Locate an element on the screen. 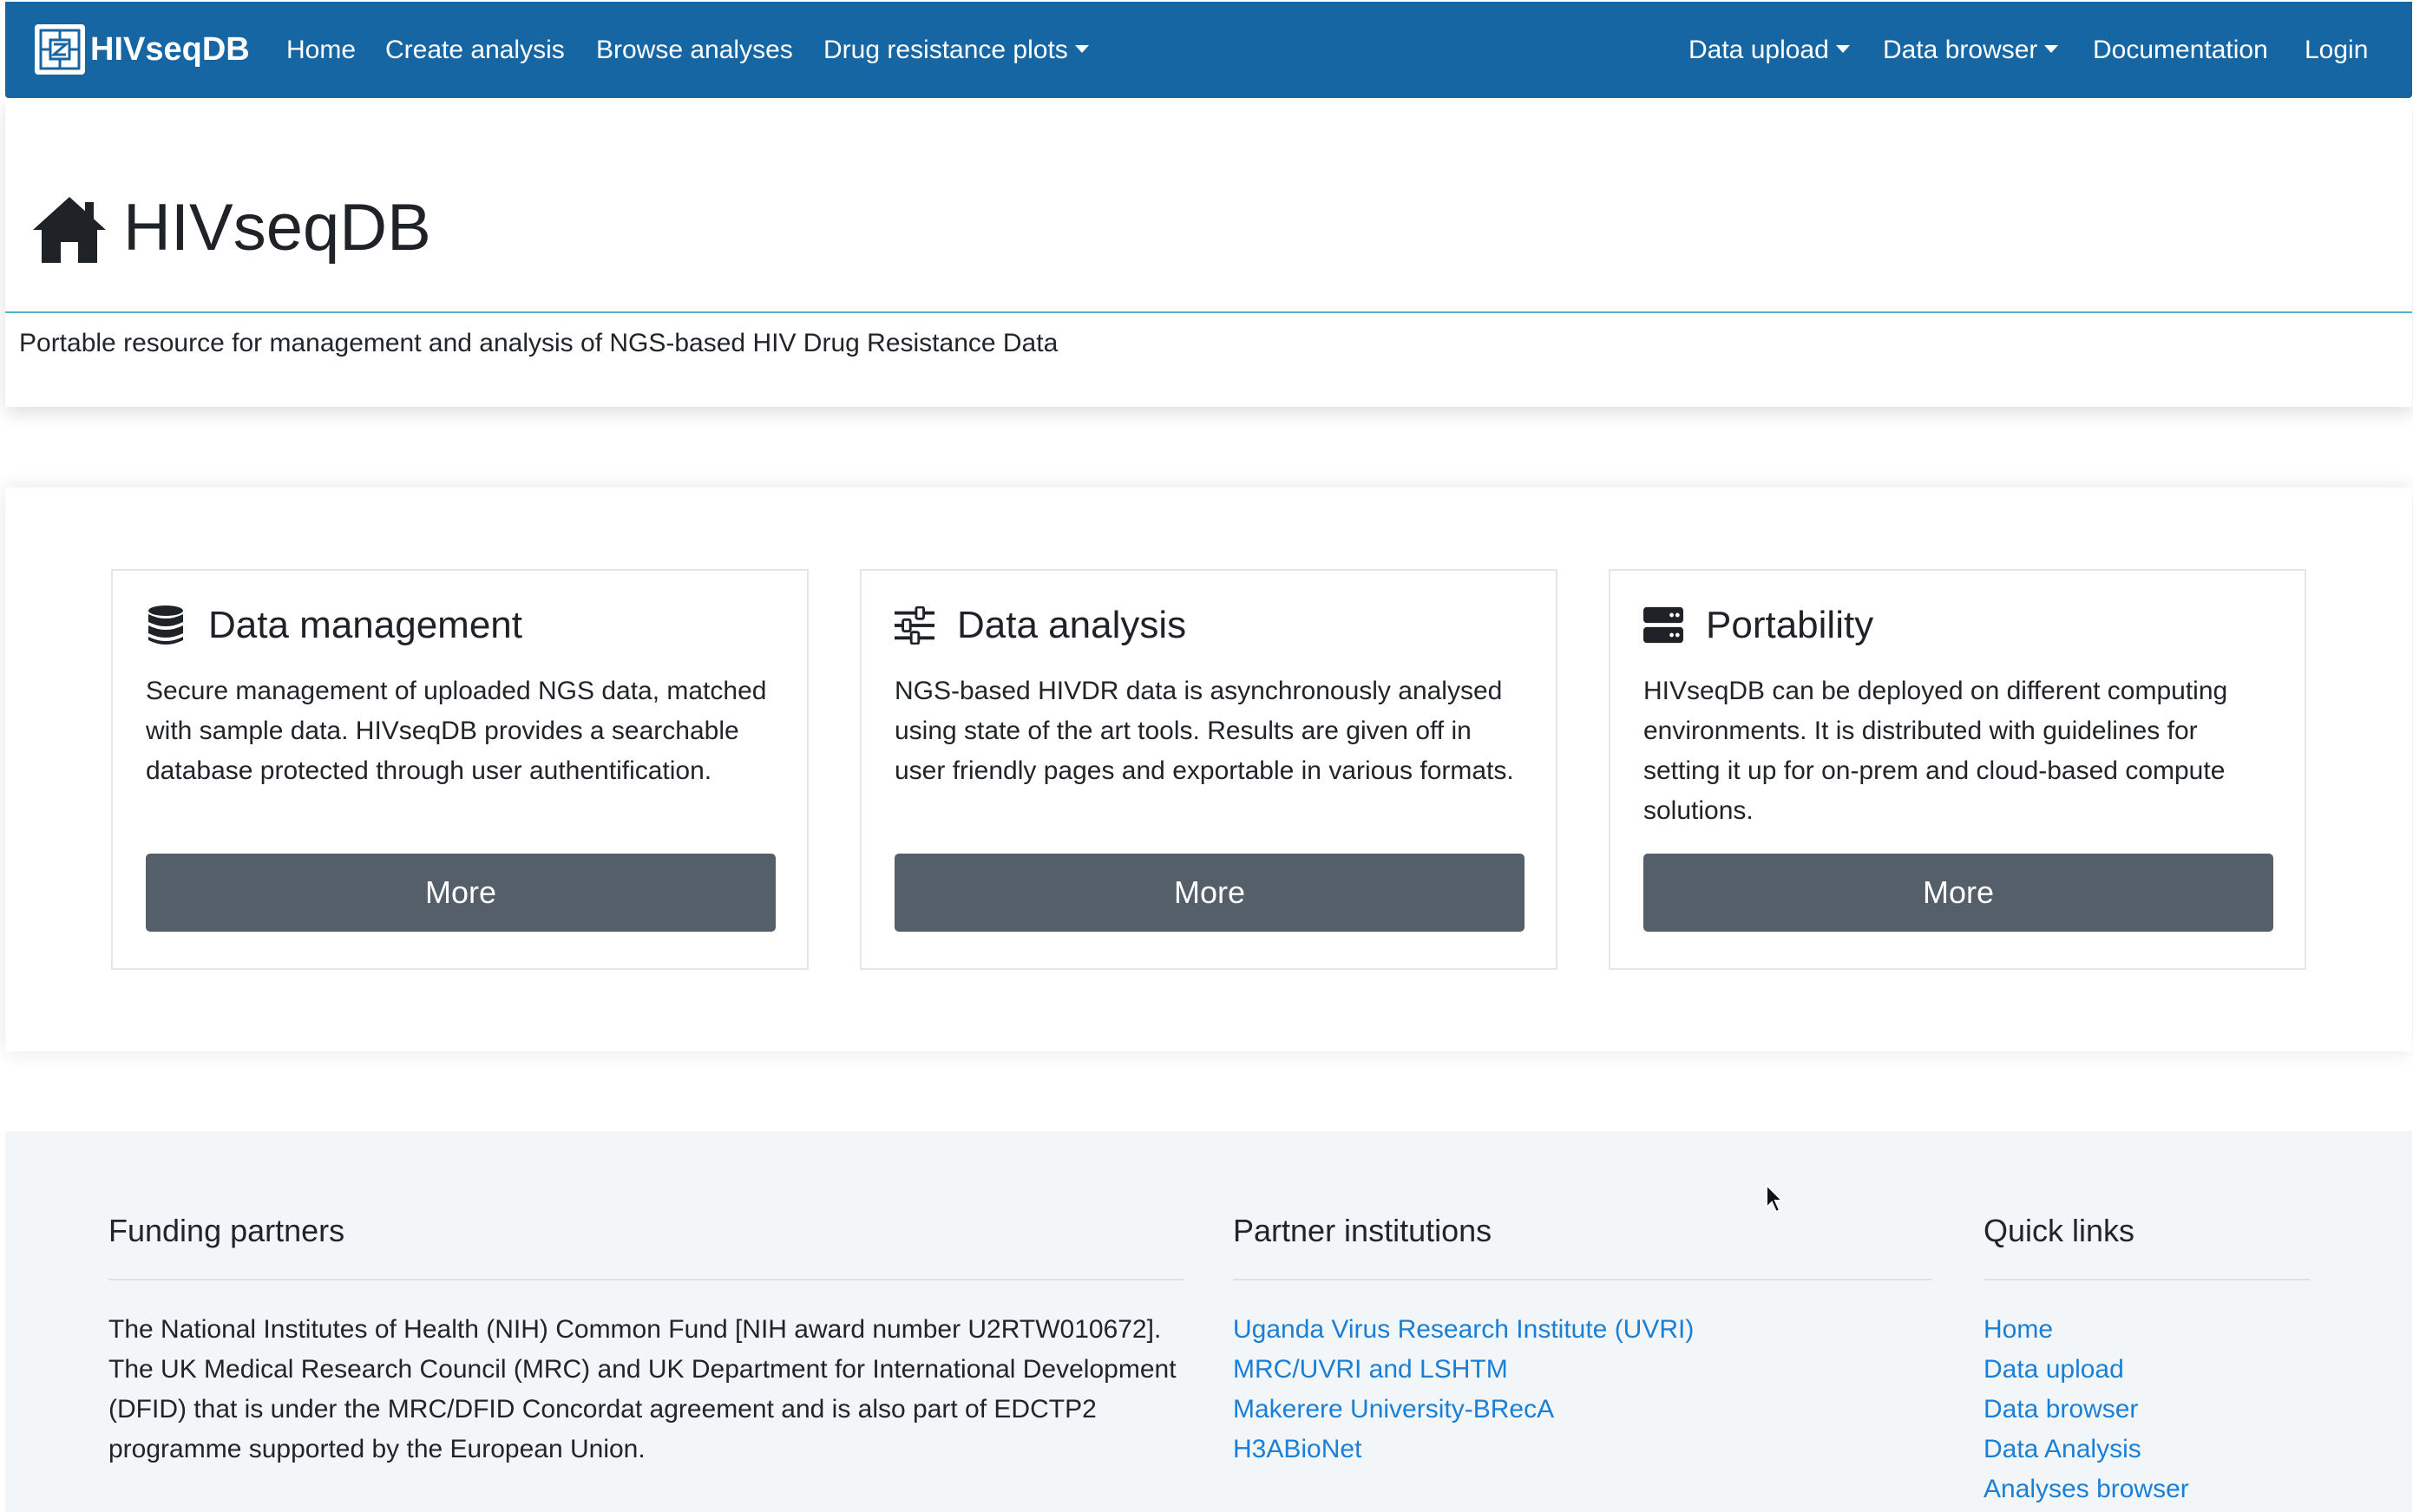 The height and width of the screenshot is (1512, 2413). quick-links-heading: Quick links is located at coordinates (2060, 1230).